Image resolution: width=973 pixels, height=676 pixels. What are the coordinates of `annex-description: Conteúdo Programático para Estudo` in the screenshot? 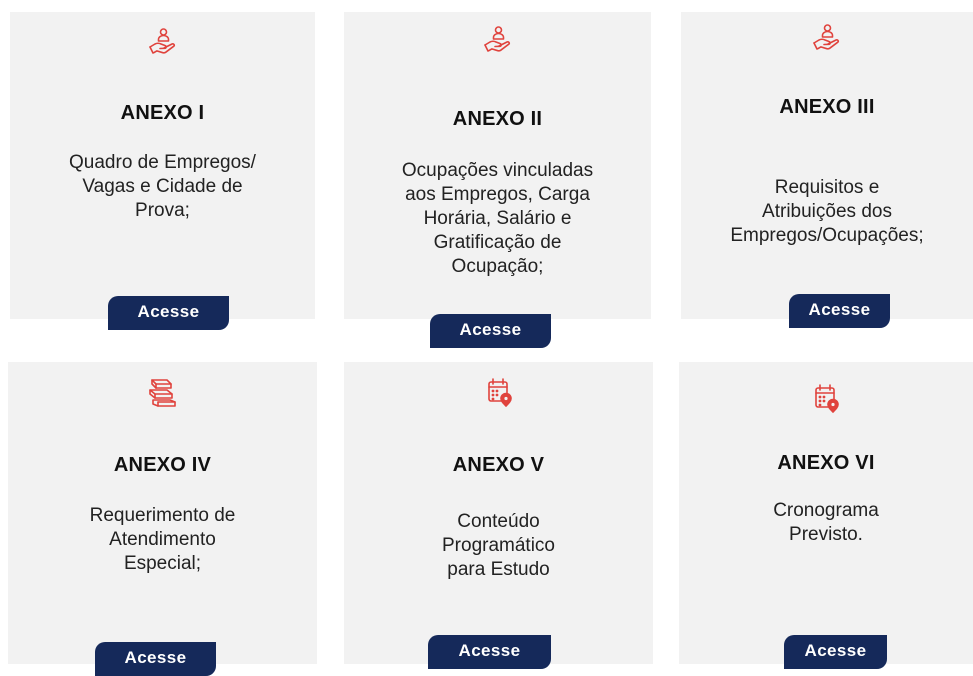 It's located at (498, 545).